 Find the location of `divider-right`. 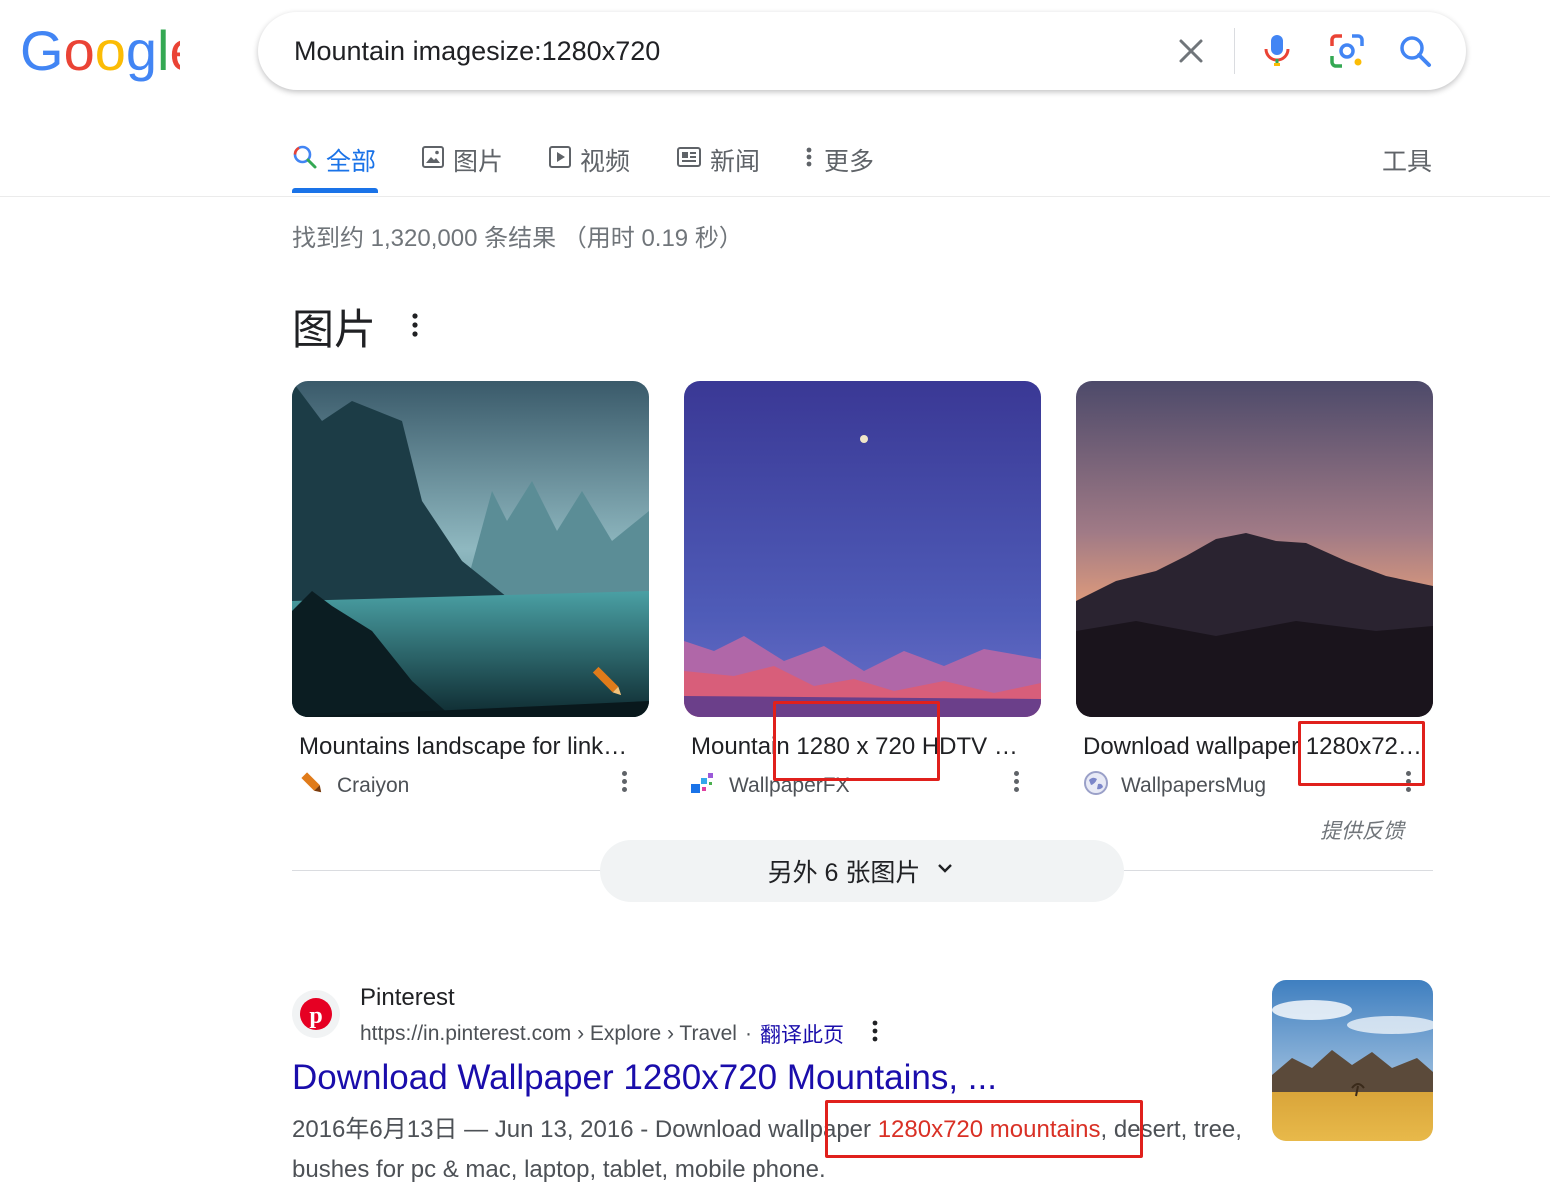

divider-right is located at coordinates (1278, 870).